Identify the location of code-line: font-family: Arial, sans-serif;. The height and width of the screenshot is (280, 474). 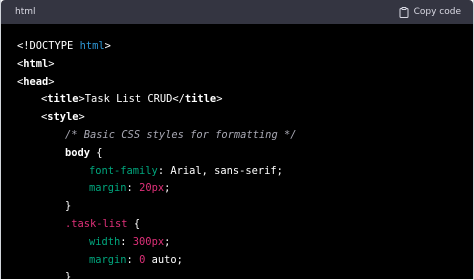
(237, 172).